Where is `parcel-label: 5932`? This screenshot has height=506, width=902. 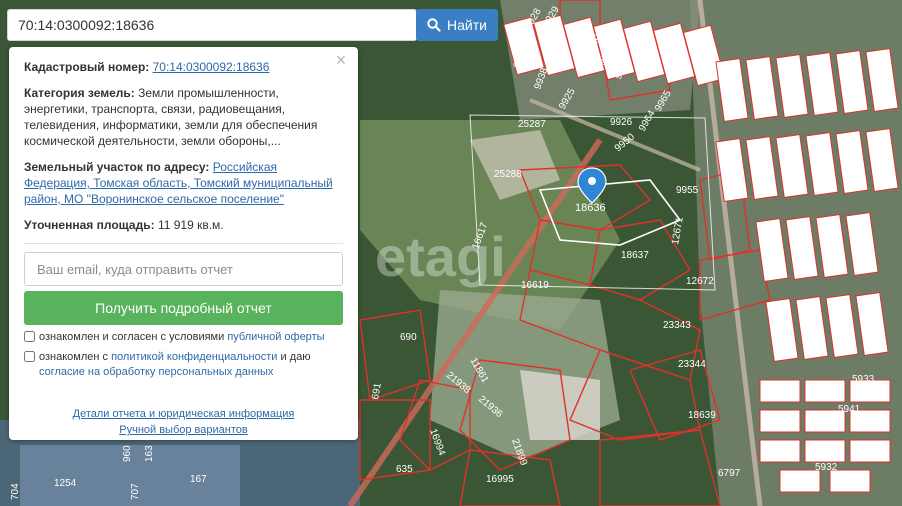 parcel-label: 5932 is located at coordinates (826, 467).